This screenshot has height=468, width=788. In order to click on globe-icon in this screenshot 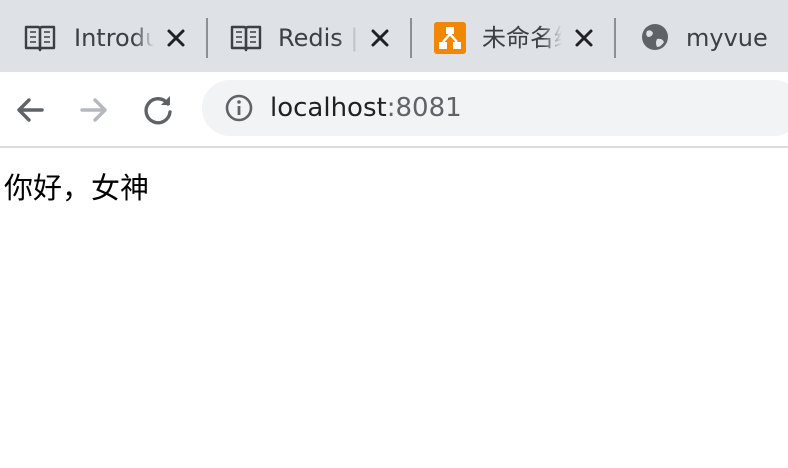, I will do `click(656, 37)`.